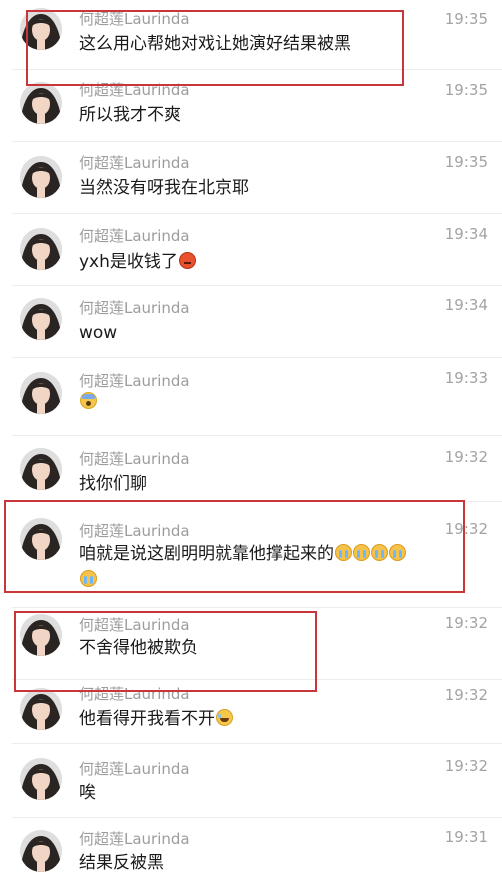  Describe the element at coordinates (251, 847) in the screenshot. I see `comment-row: 何超莲Laurinda 19:31 结果反被黑` at that location.